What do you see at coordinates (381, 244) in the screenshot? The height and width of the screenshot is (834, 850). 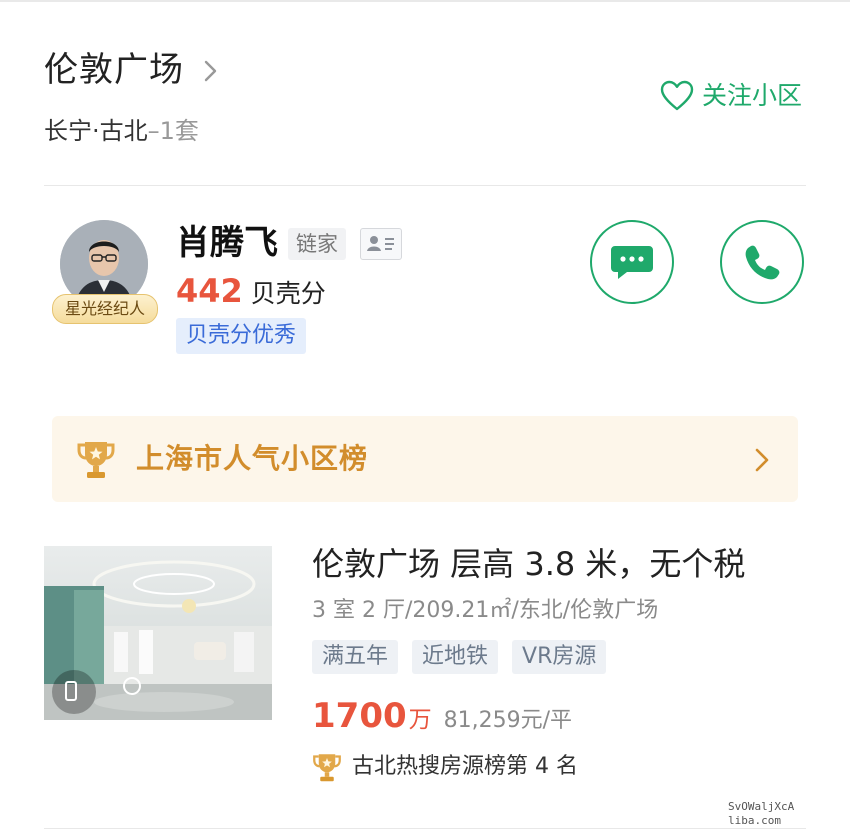 I see `business-card-icon` at bounding box center [381, 244].